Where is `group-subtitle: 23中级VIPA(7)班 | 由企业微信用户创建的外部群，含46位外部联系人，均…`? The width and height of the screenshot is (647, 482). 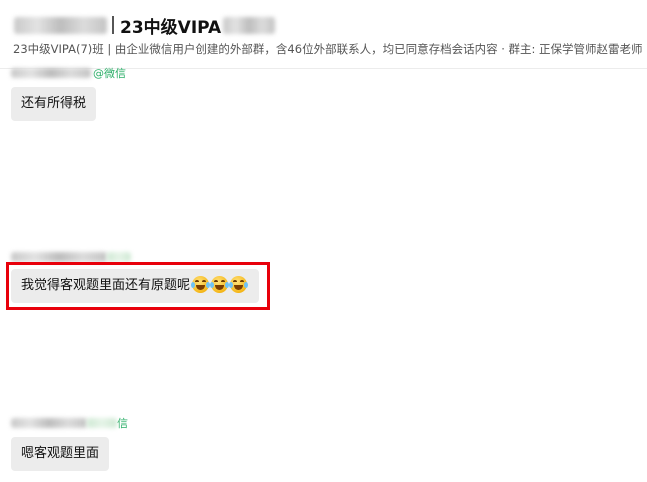
group-subtitle: 23中级VIPA(7)班 | 由企业微信用户创建的外部群，含46位外部联系人，均… is located at coordinates (328, 49).